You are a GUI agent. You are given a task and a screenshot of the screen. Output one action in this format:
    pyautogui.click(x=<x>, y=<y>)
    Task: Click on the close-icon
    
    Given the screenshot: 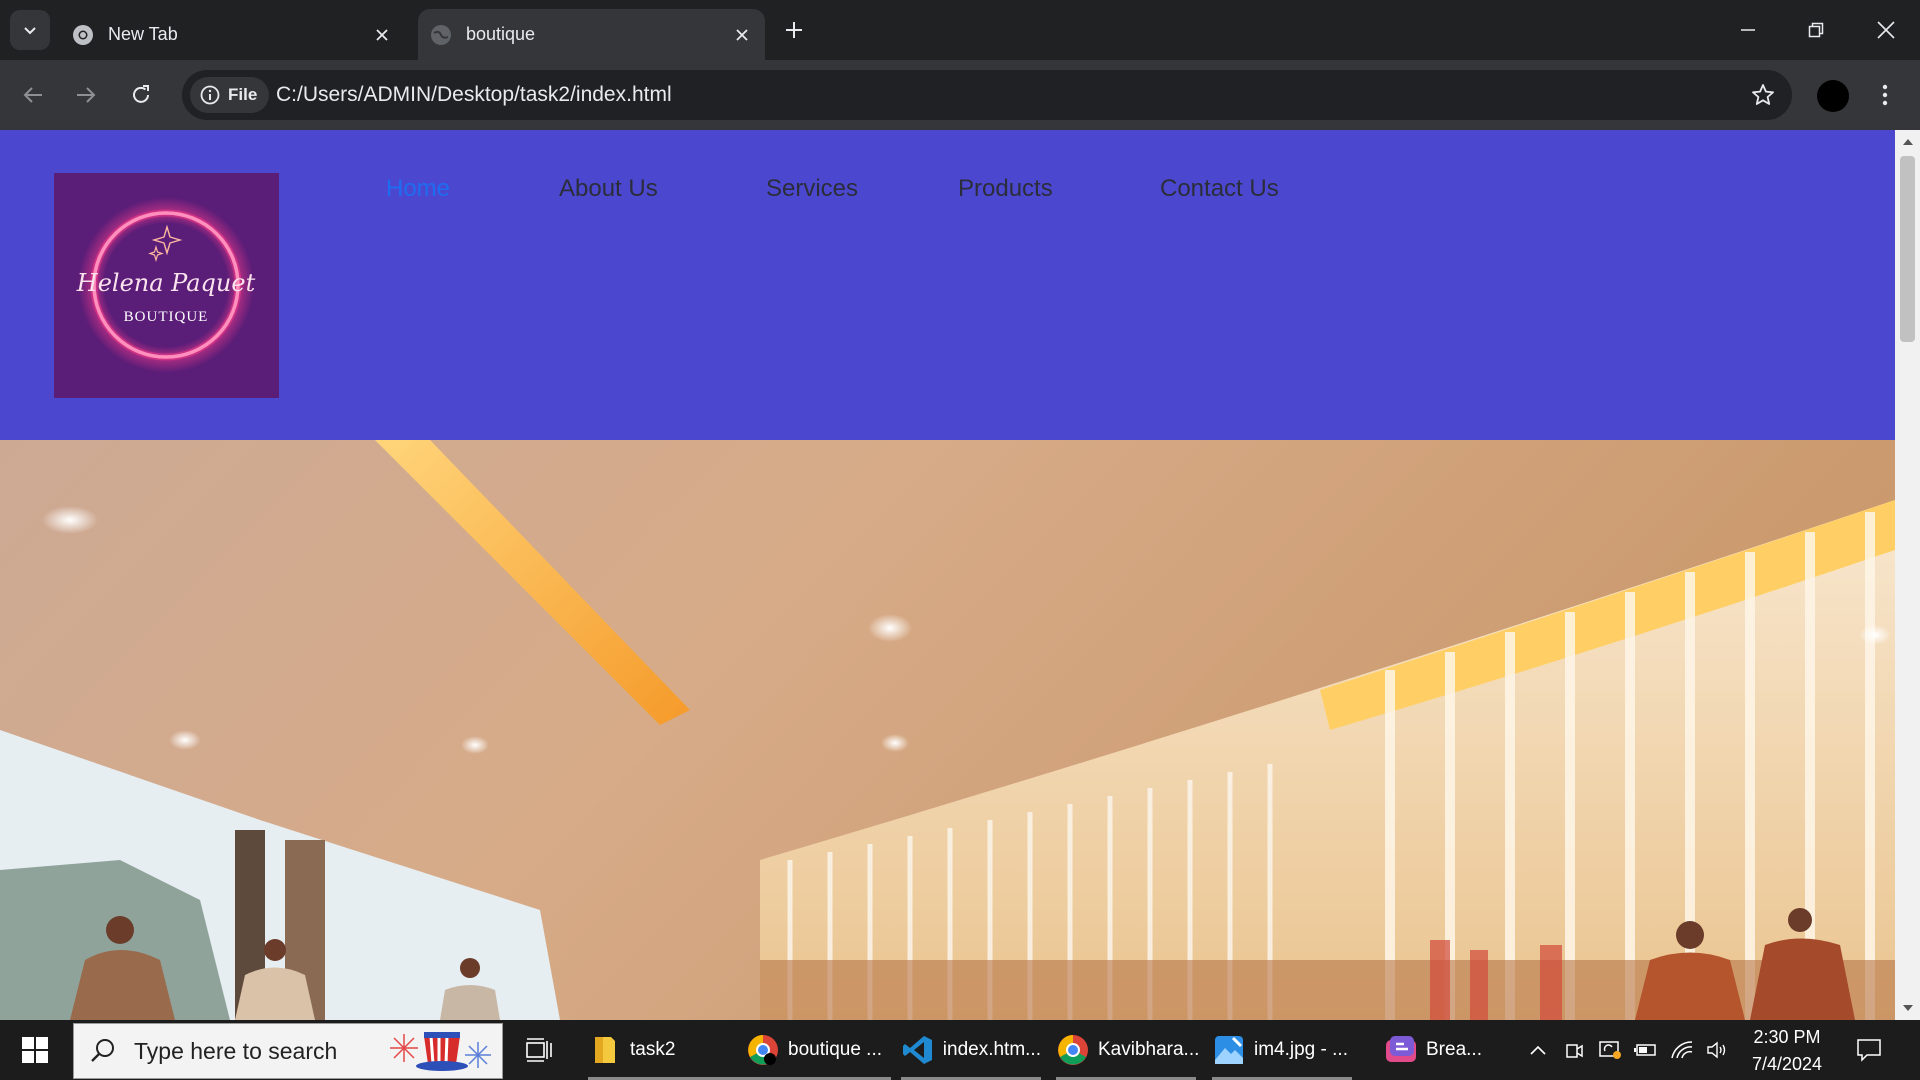 What is the action you would take?
    pyautogui.click(x=1886, y=30)
    